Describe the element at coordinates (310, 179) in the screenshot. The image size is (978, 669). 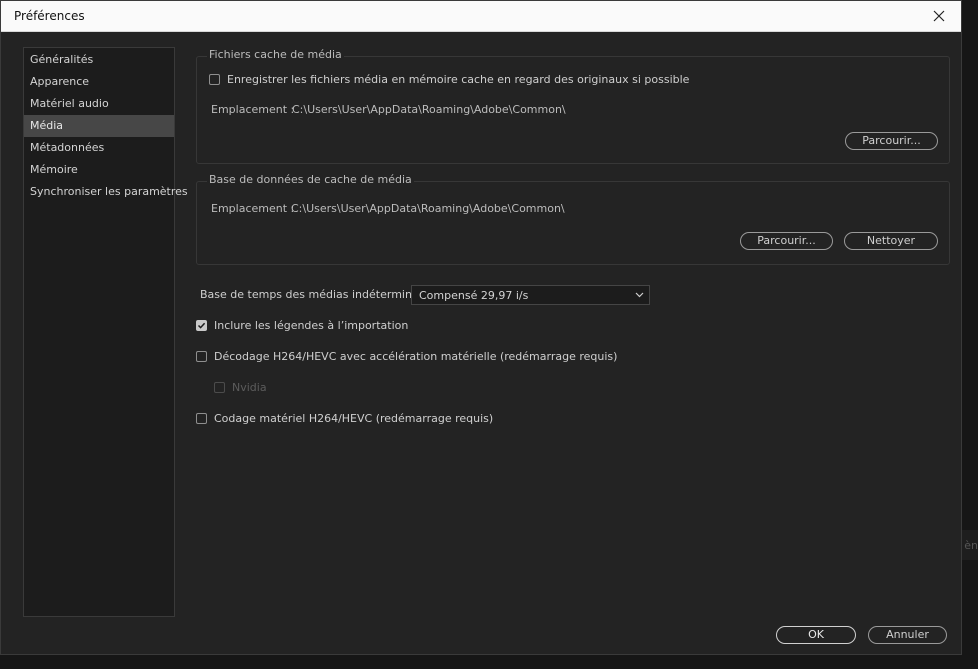
I see `media-cache-db-title: Base de données de cache de média` at that location.